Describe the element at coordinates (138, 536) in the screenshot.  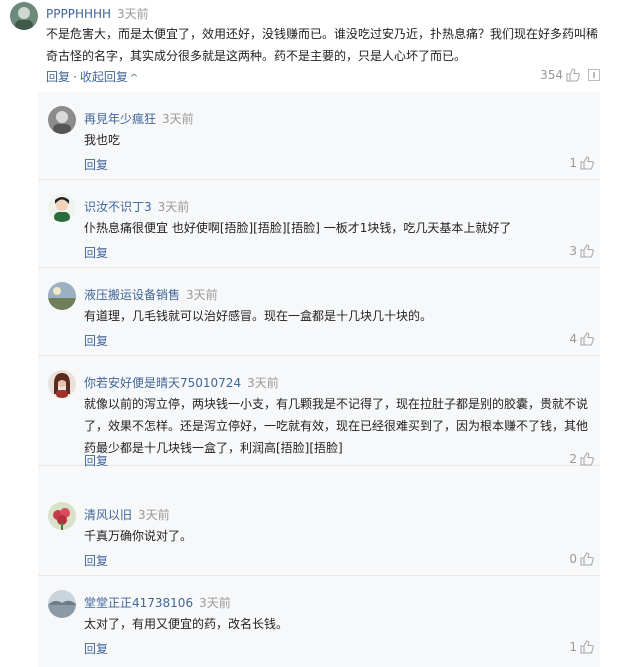
I see `reply-text: 千真万确你说对了。` at that location.